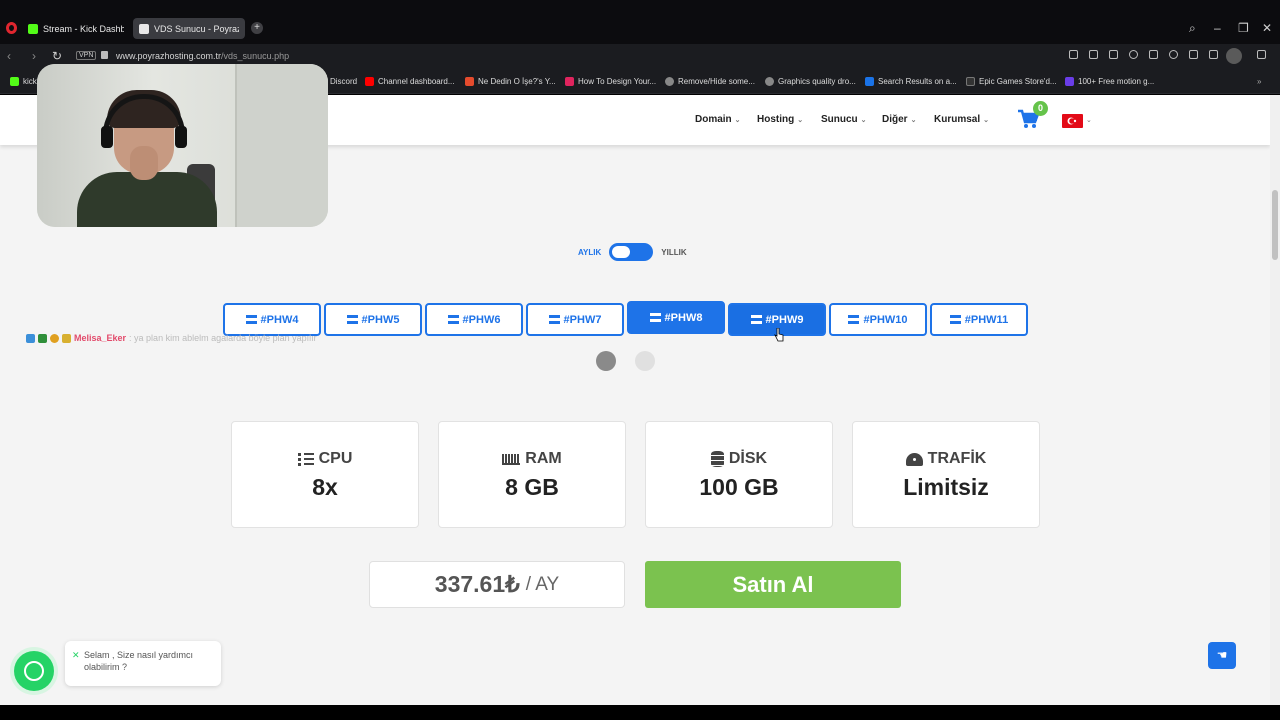  I want to click on globe-icon, so click(669, 81).